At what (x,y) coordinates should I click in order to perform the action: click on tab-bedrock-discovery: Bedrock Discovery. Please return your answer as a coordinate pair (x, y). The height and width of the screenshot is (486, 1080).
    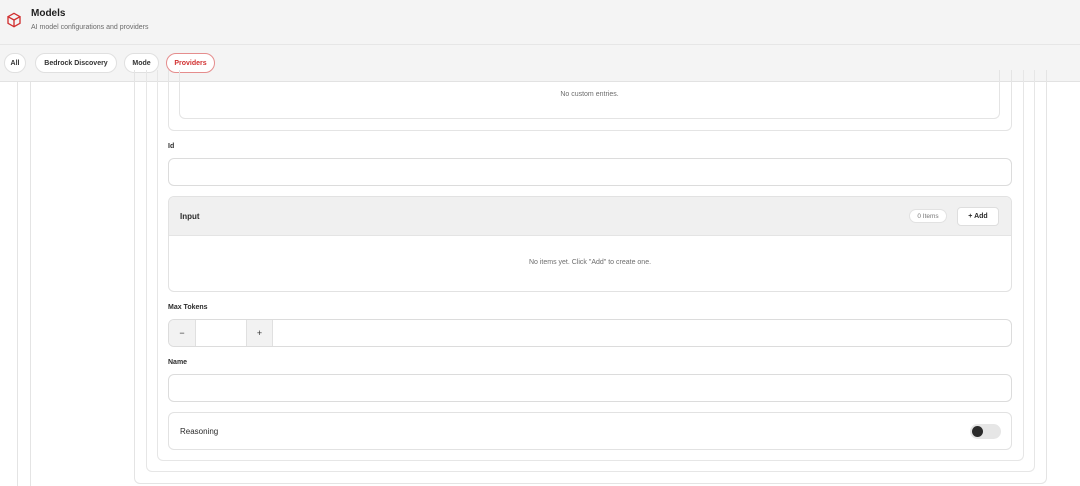
    Looking at the image, I should click on (76, 63).